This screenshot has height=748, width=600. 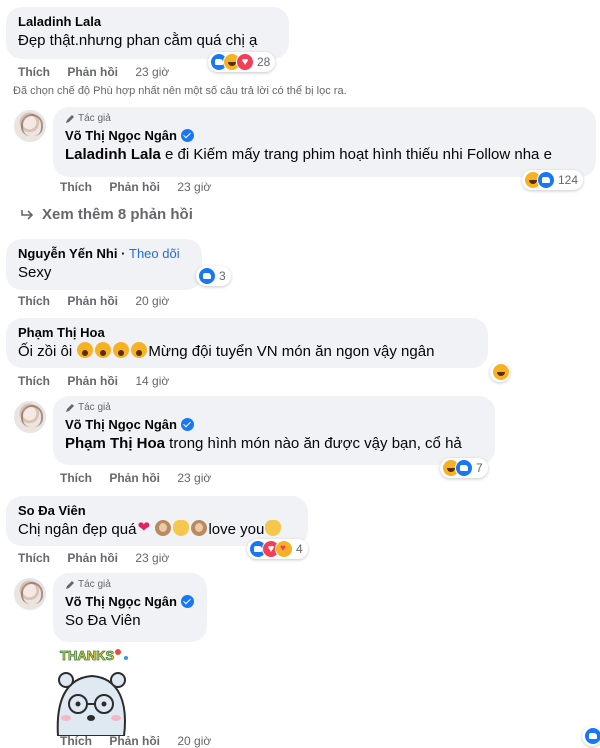 I want to click on comment-text: Chị ngân đẹp quá love you, so click(x=157, y=529).